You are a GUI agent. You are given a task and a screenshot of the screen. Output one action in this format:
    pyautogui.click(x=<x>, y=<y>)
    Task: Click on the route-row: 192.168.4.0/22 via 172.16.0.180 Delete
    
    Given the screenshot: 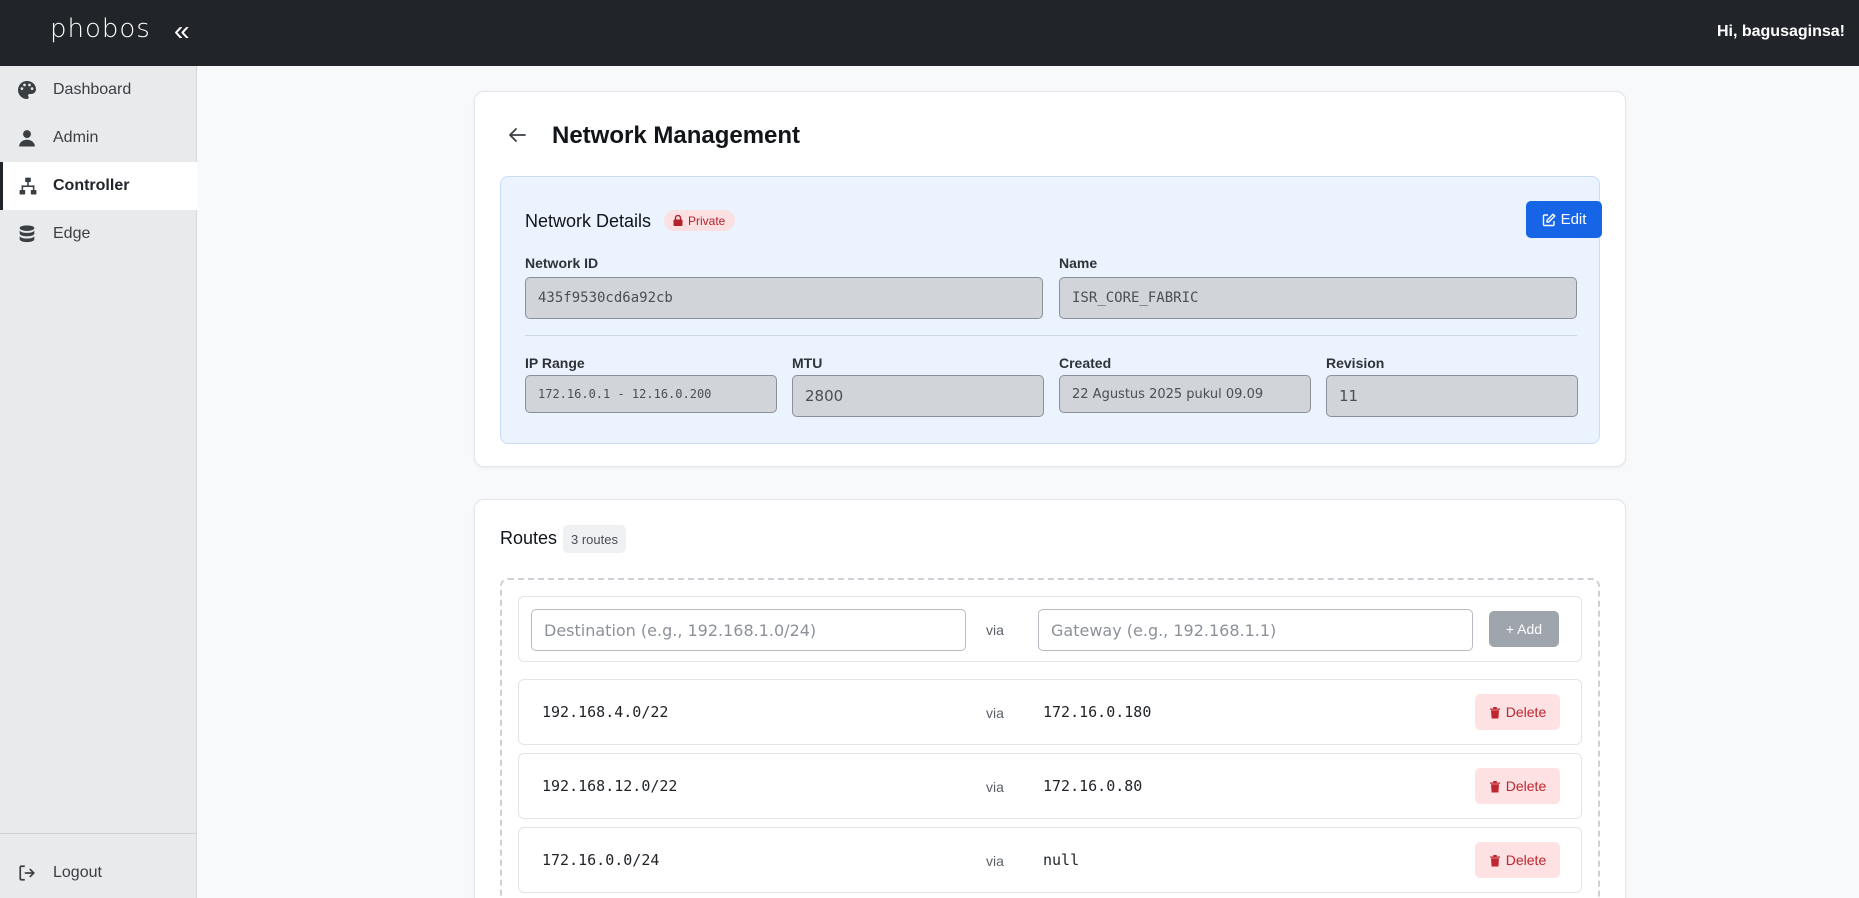 What is the action you would take?
    pyautogui.click(x=1050, y=712)
    